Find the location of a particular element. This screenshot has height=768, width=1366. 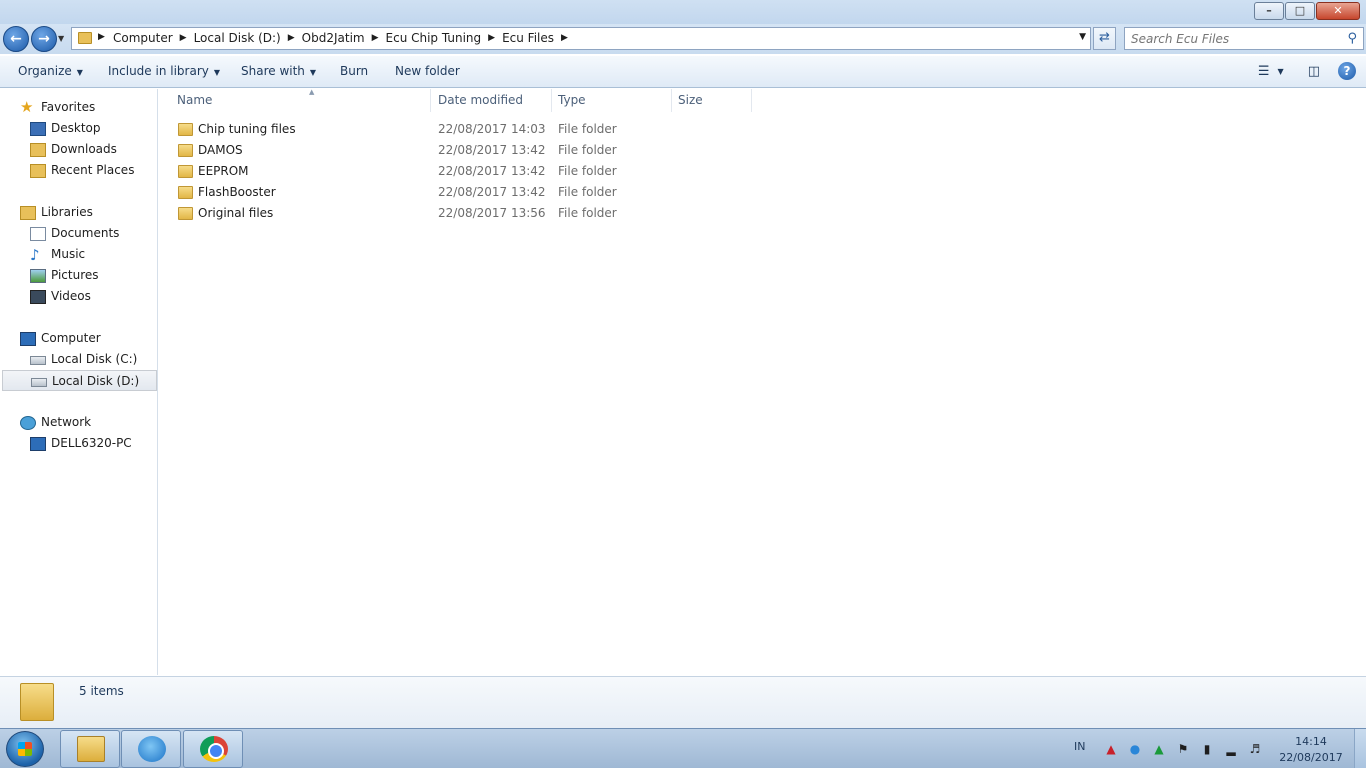

breadcrumb-ecu-chip-tuning: Ecu Chip Tuning is located at coordinates (434, 38).